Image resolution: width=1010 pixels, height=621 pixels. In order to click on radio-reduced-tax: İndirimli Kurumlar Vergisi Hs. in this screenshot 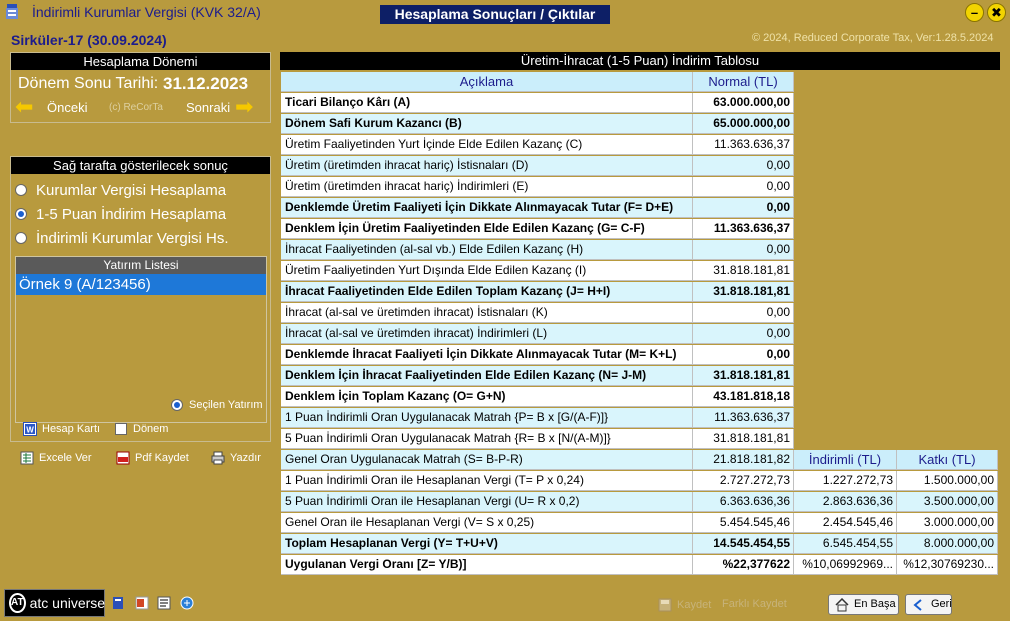, I will do `click(122, 238)`.